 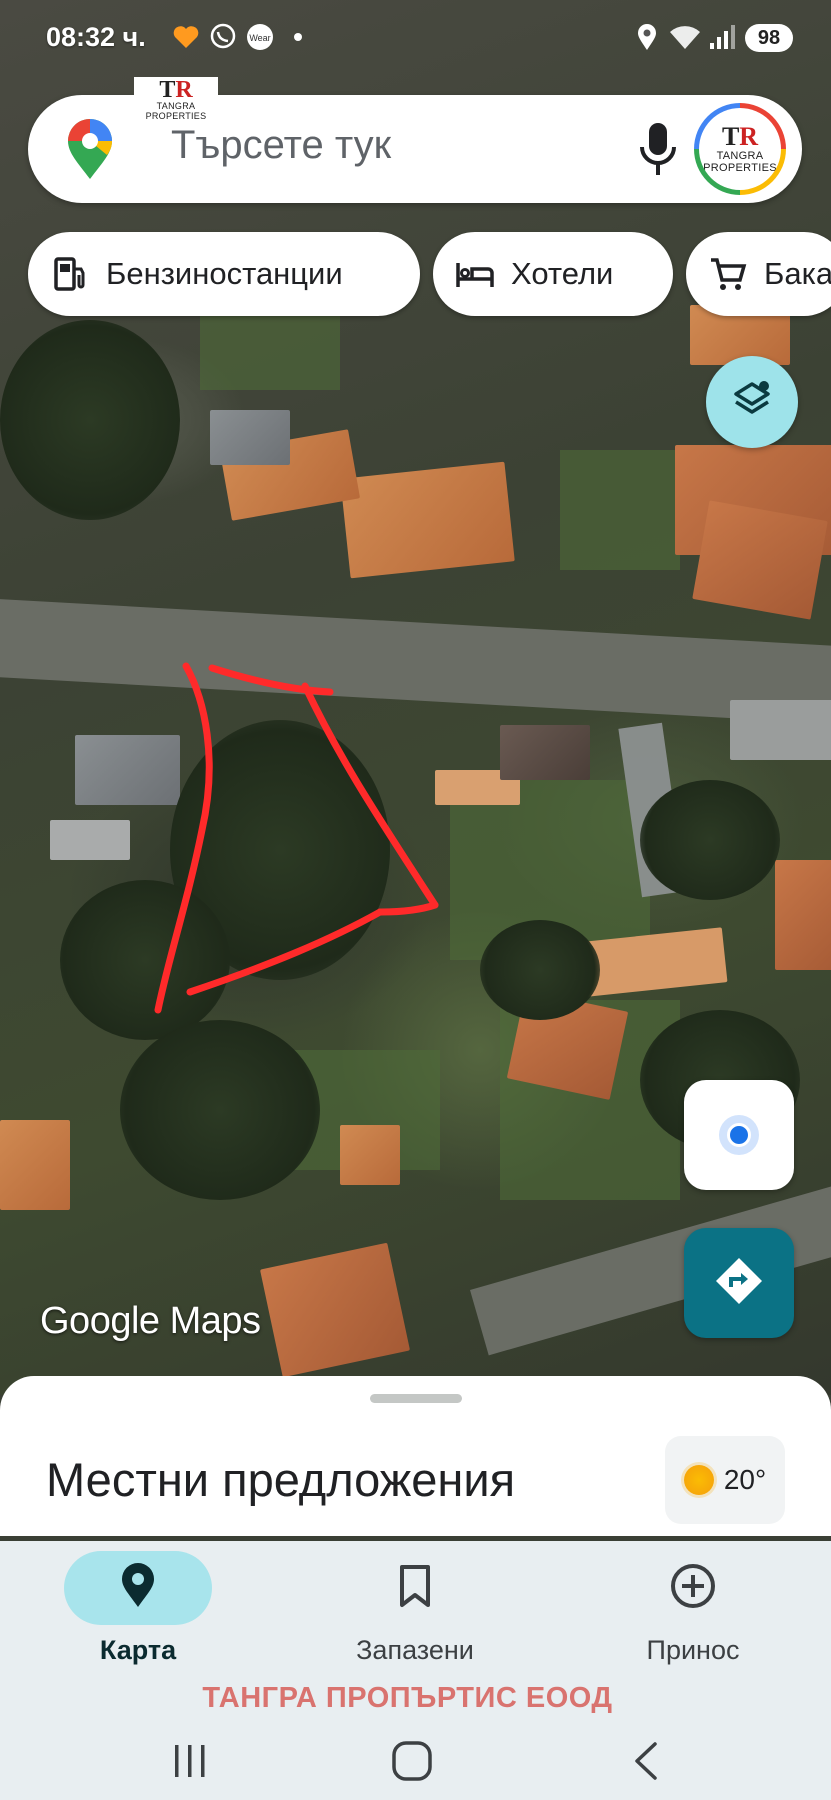 I want to click on back-icon, so click(x=646, y=1761).